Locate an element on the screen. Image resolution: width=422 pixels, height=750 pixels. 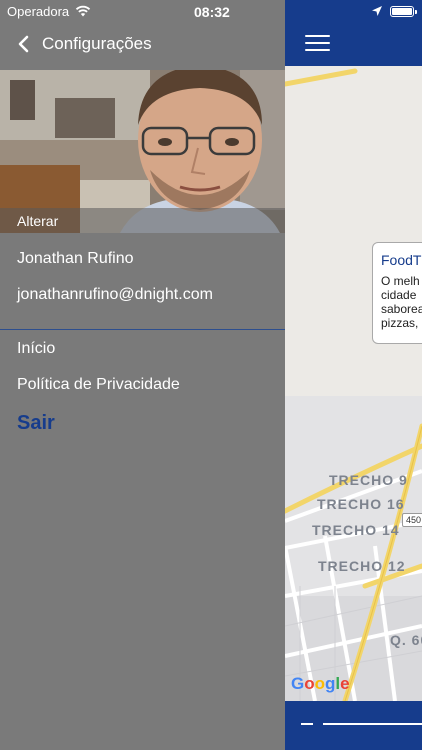
user-name: Jonathan Rufino is located at coordinates (75, 258).